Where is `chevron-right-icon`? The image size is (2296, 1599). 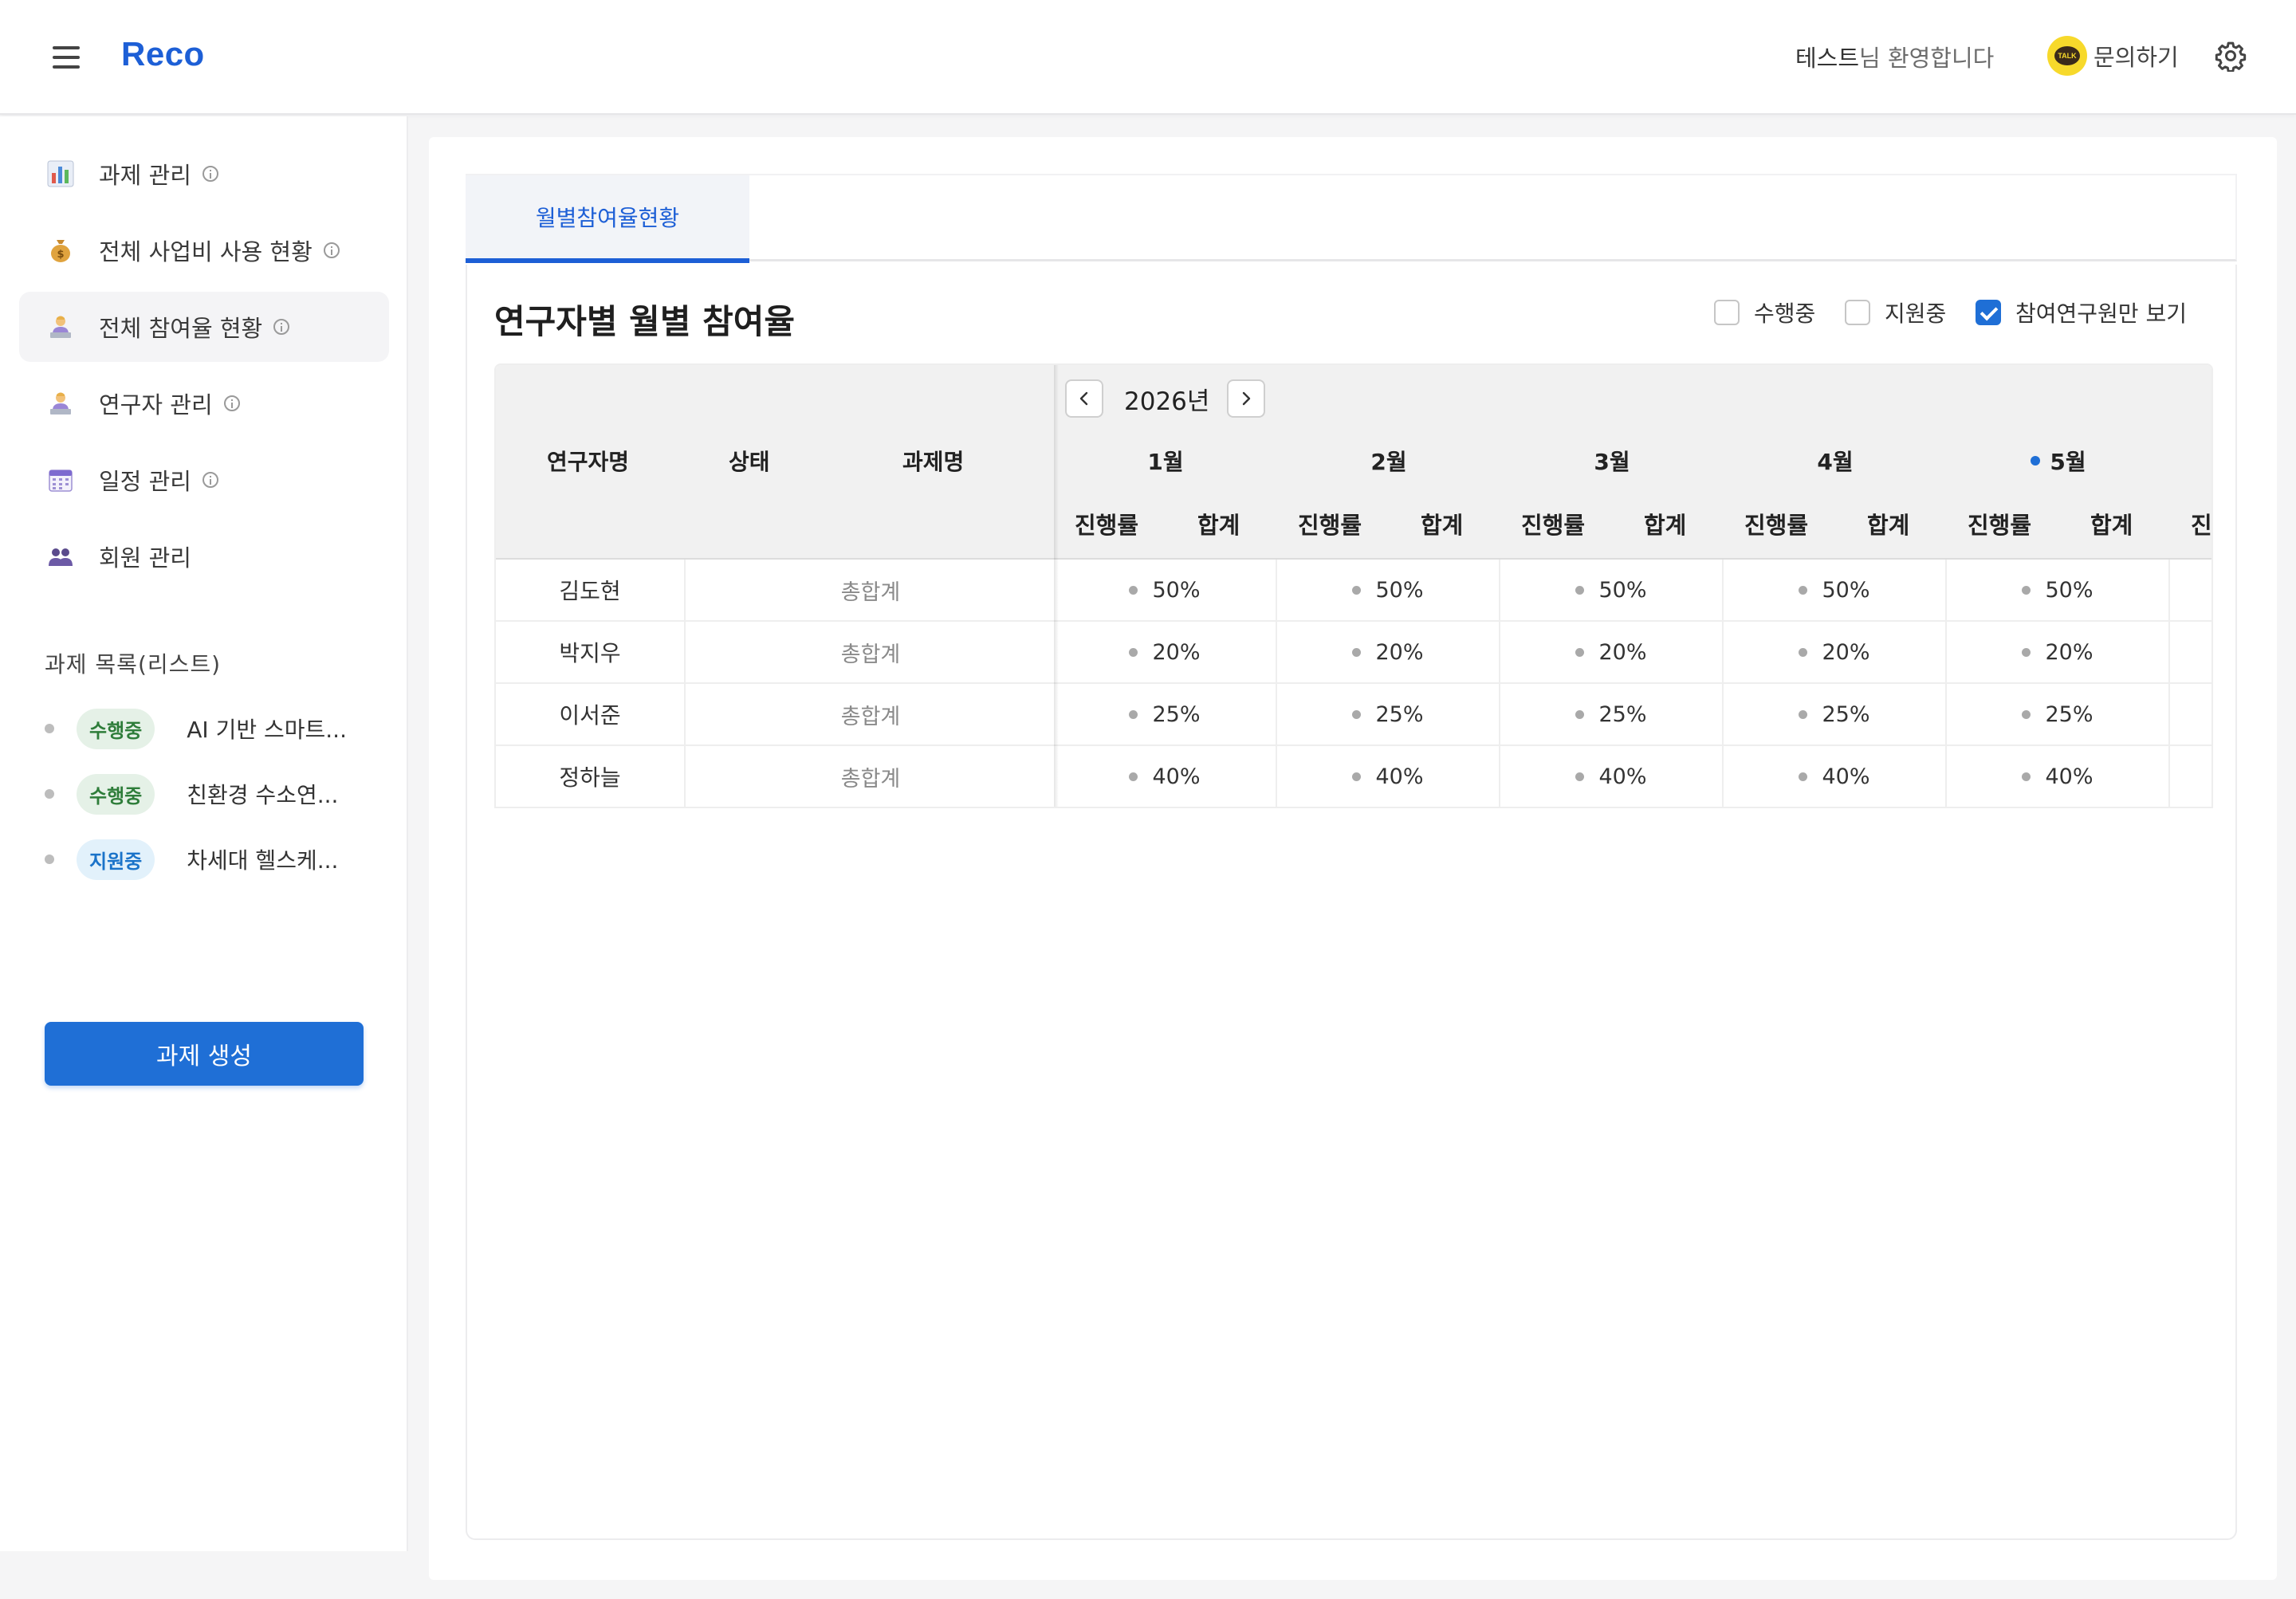
chevron-right-icon is located at coordinates (1247, 398).